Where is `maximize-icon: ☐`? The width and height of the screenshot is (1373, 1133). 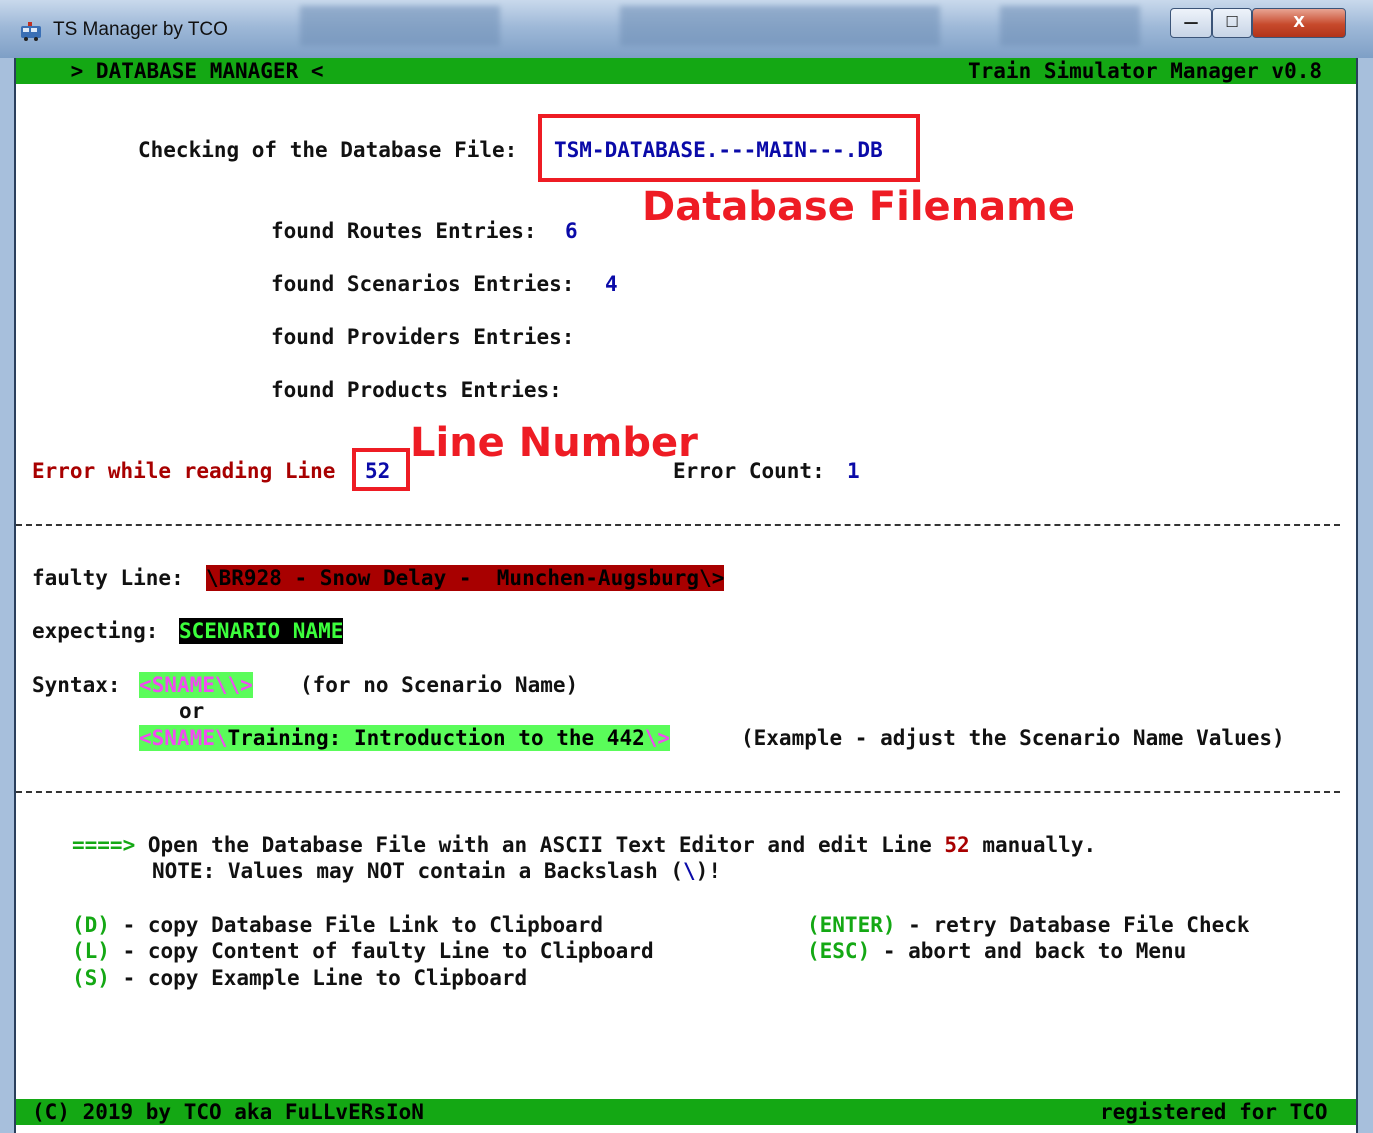
maximize-icon: ☐ is located at coordinates (1232, 22).